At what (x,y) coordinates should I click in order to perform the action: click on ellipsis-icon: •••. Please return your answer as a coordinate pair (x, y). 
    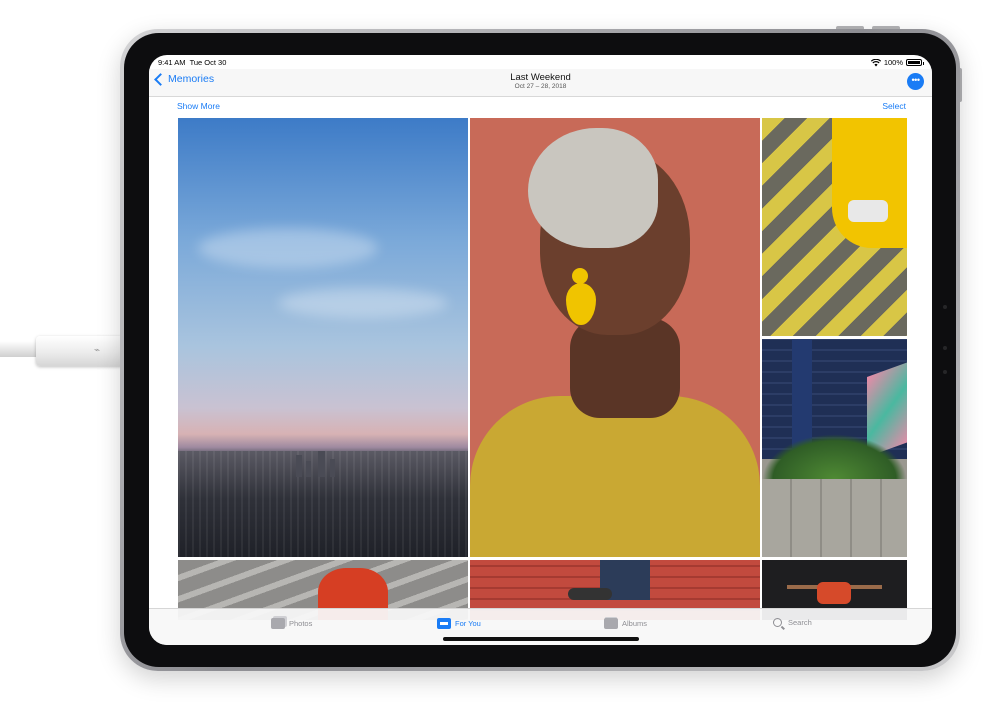
    Looking at the image, I should click on (915, 80).